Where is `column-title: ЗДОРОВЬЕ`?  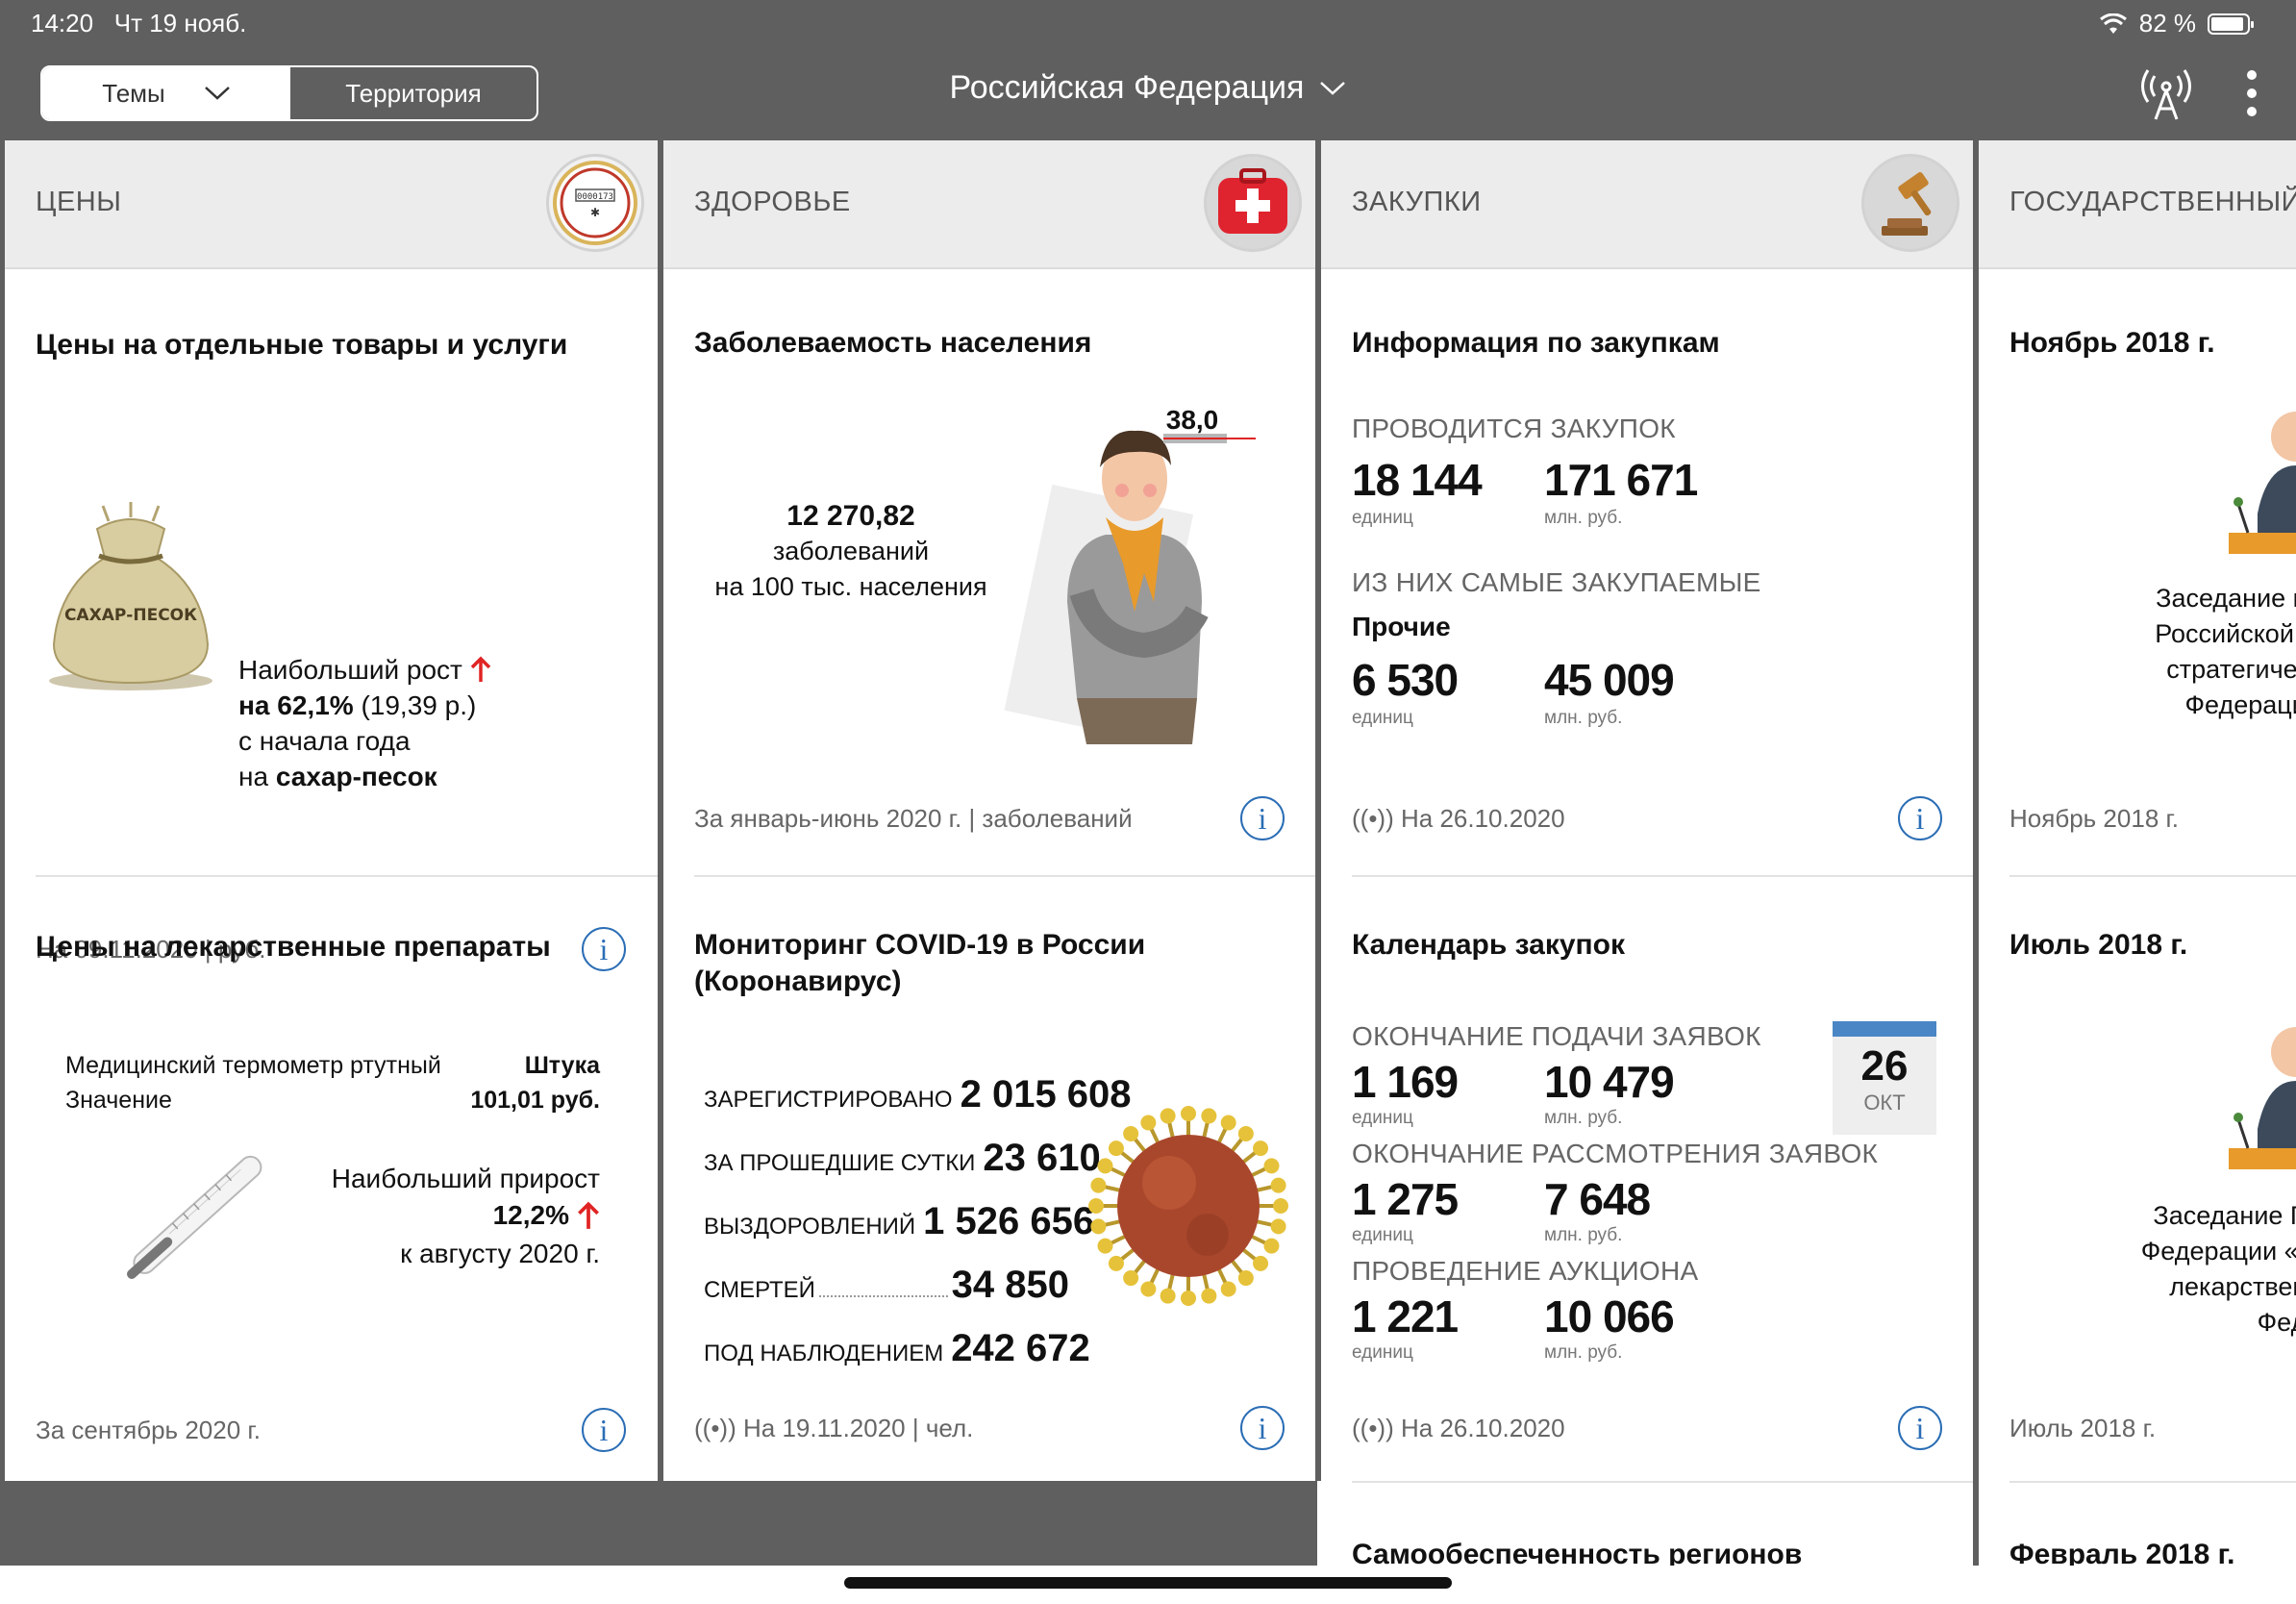 column-title: ЗДОРОВЬЕ is located at coordinates (772, 202).